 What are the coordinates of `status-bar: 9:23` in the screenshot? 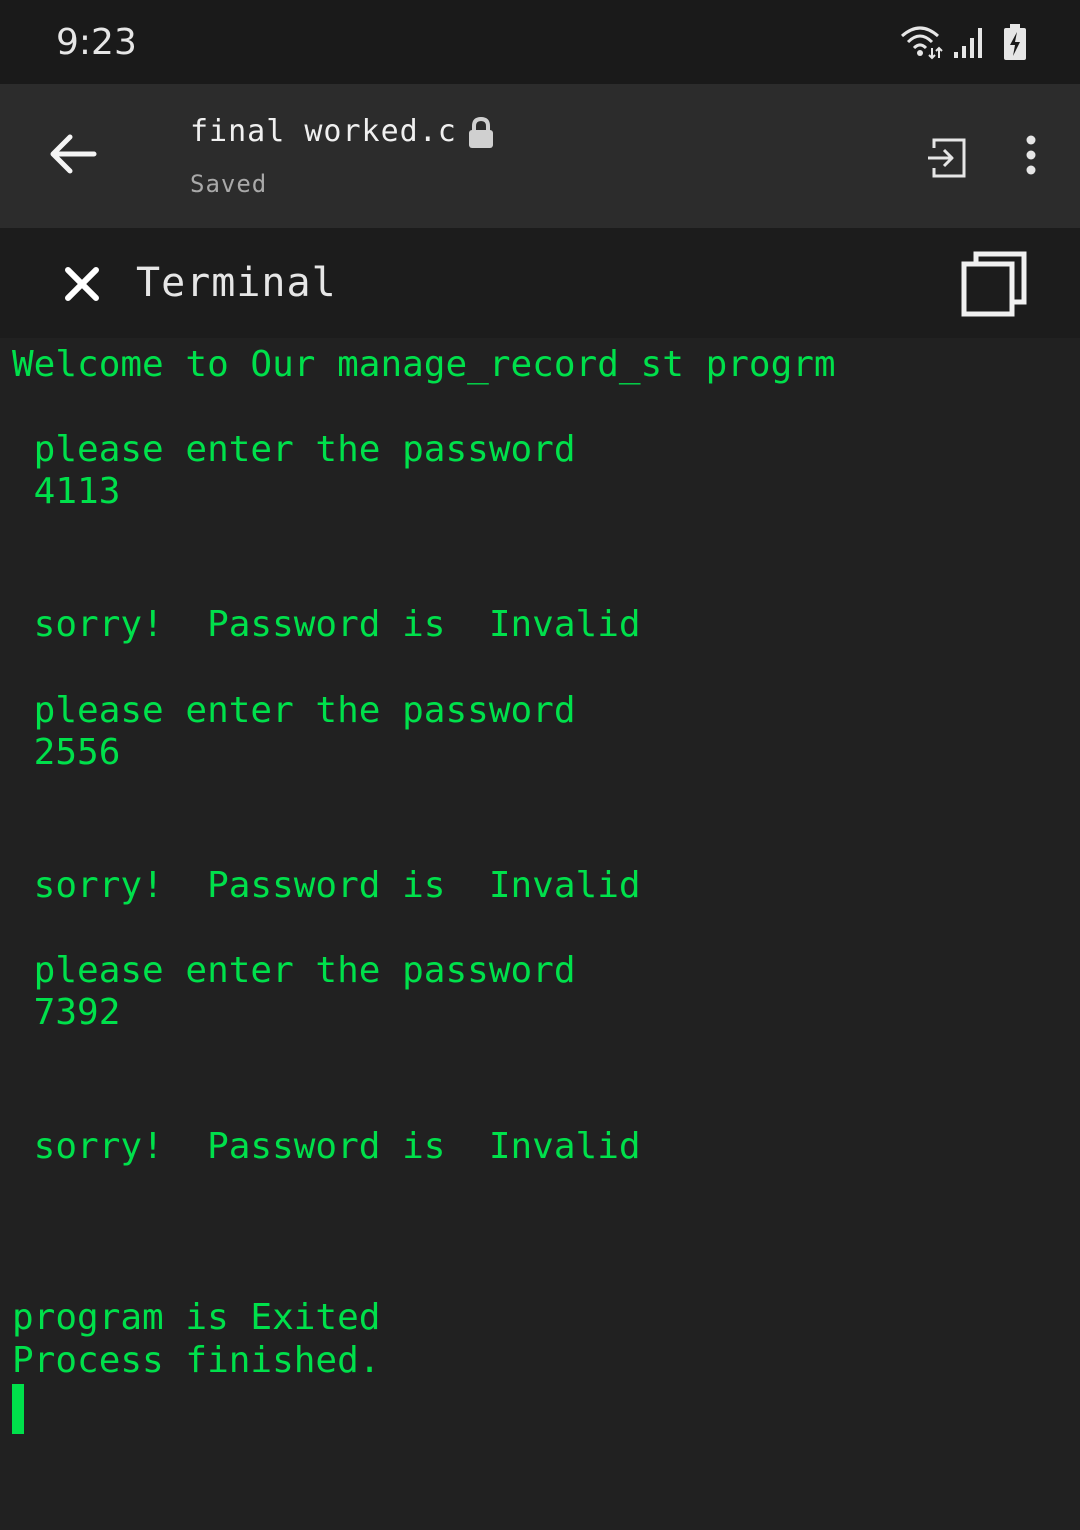 It's located at (540, 42).